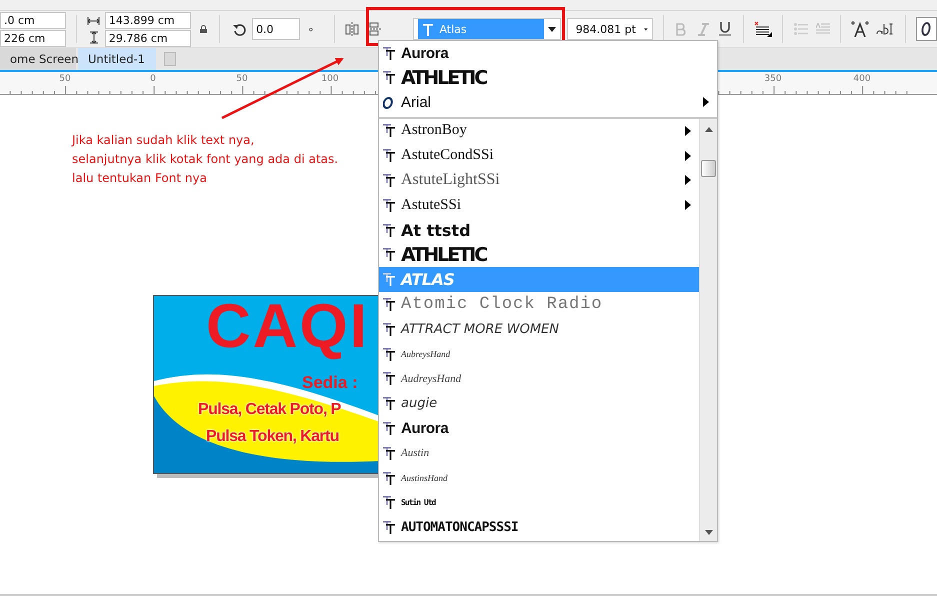 The image size is (937, 596). What do you see at coordinates (147, 38) in the screenshot?
I see `height-field: 29.786 cm` at bounding box center [147, 38].